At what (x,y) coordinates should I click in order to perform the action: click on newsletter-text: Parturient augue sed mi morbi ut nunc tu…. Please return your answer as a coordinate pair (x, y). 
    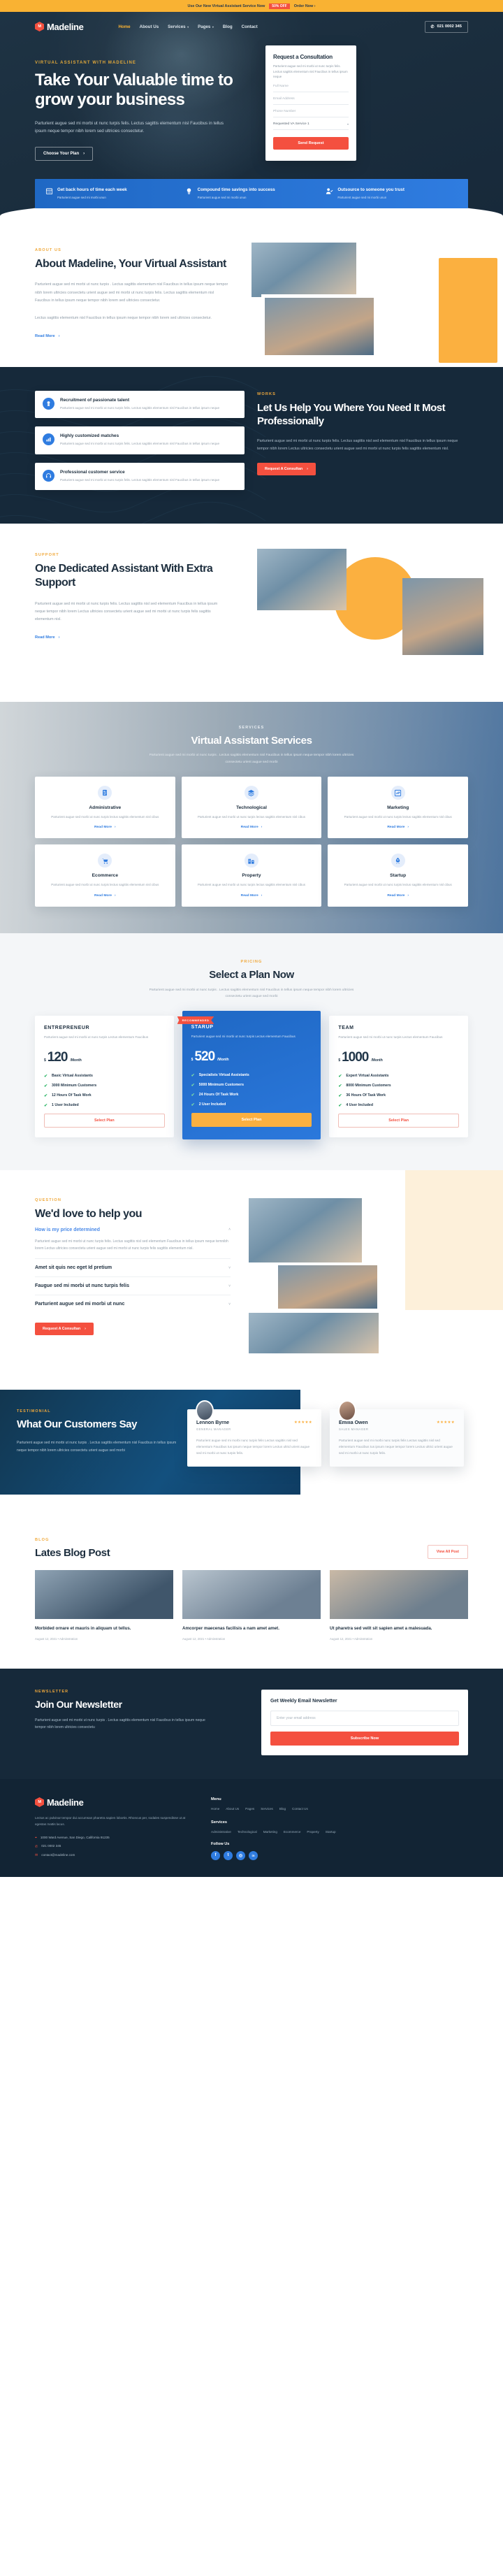
    Looking at the image, I should click on (120, 1723).